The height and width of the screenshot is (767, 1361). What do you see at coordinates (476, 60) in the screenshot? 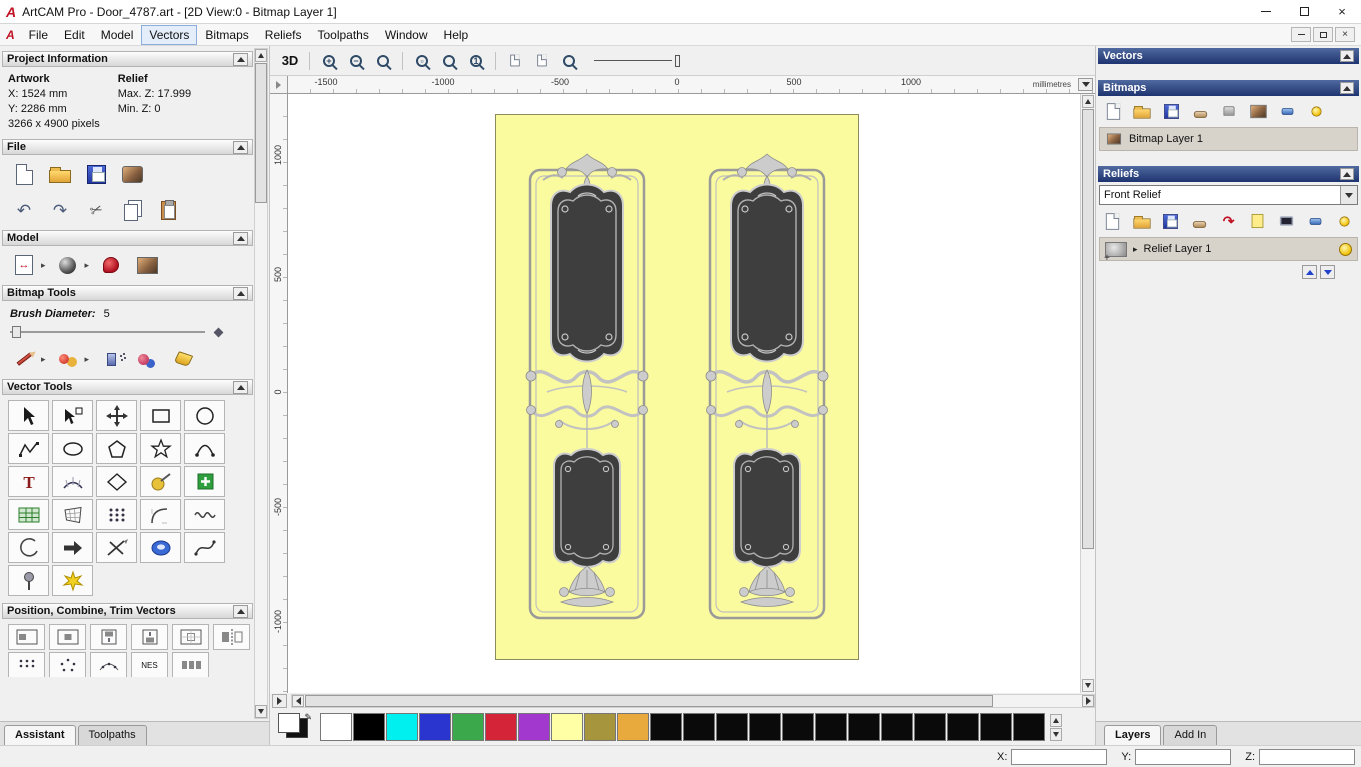
I see `zoom-page-button: 1` at bounding box center [476, 60].